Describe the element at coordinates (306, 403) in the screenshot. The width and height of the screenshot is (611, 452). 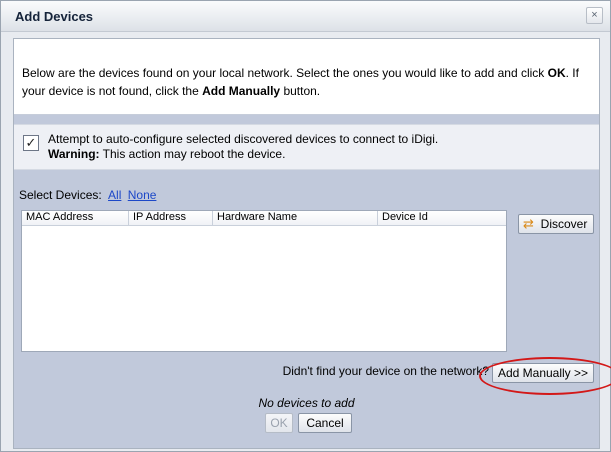
I see `status-text: No devices to add` at that location.